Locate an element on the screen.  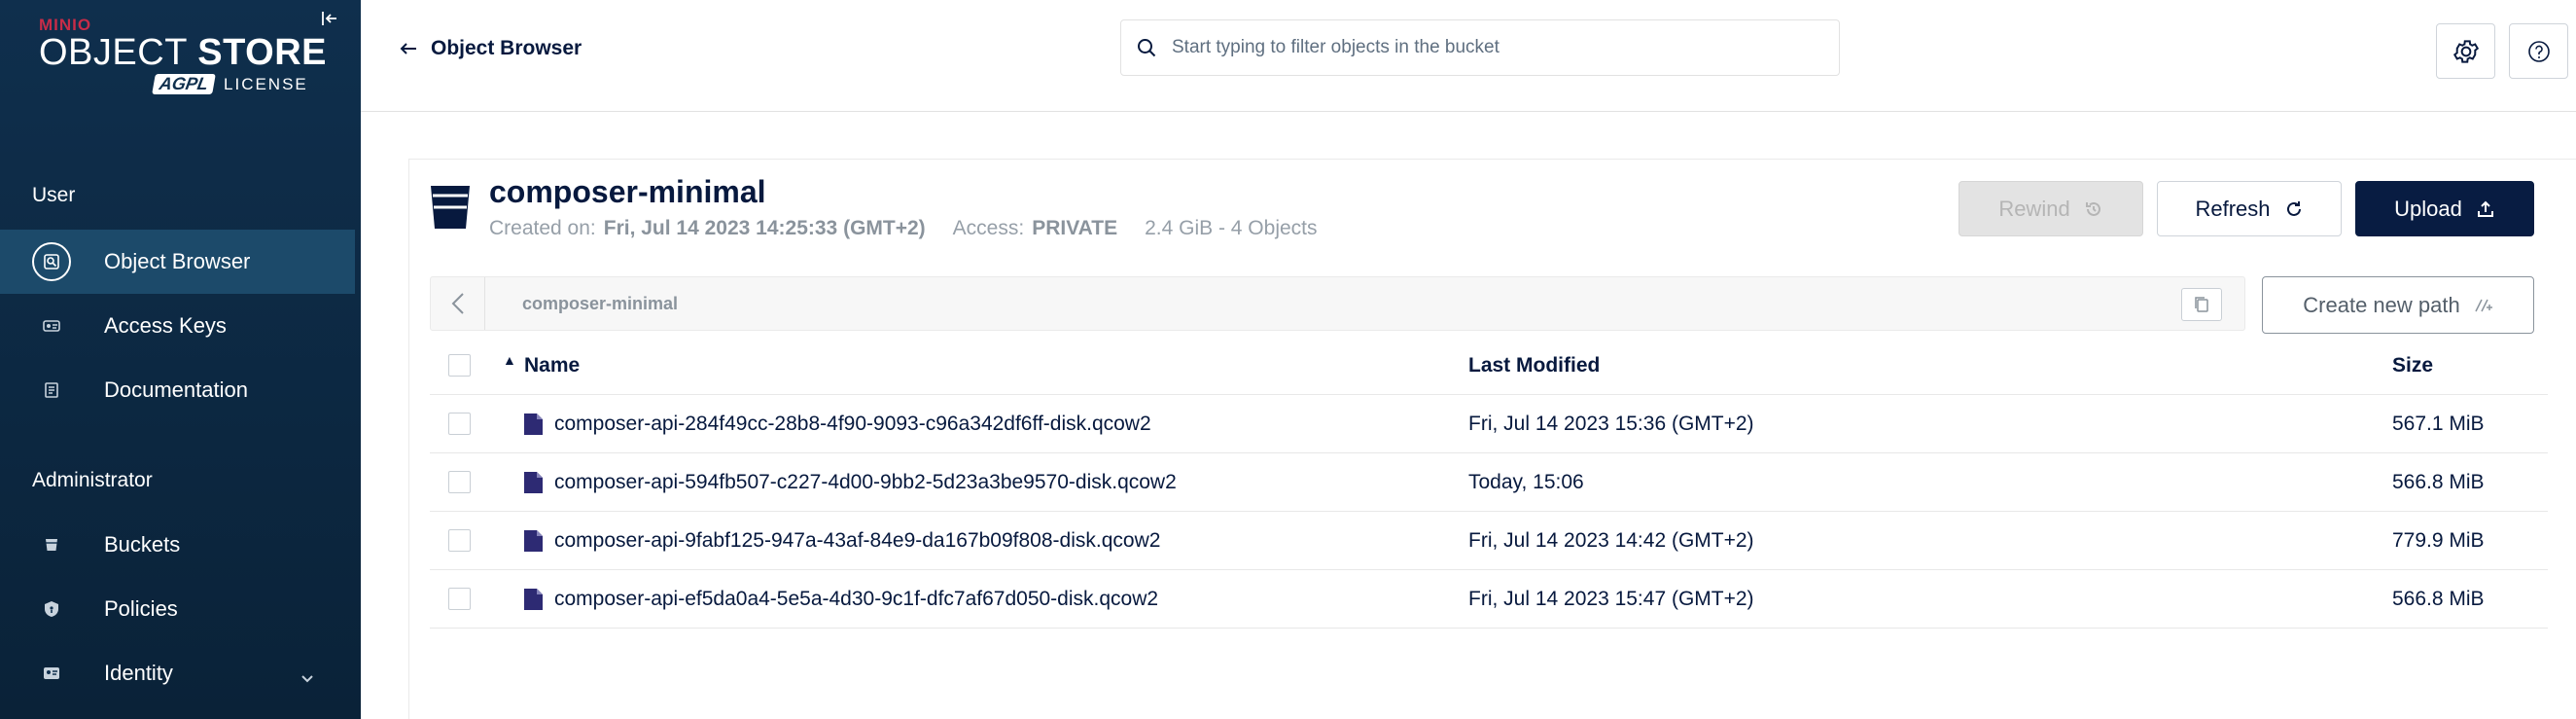
buckets-icon is located at coordinates (52, 544).